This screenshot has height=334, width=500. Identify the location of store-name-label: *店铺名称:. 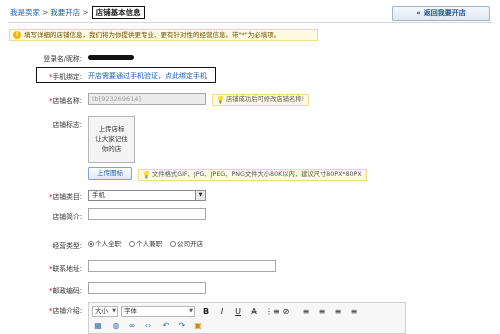
(65, 101).